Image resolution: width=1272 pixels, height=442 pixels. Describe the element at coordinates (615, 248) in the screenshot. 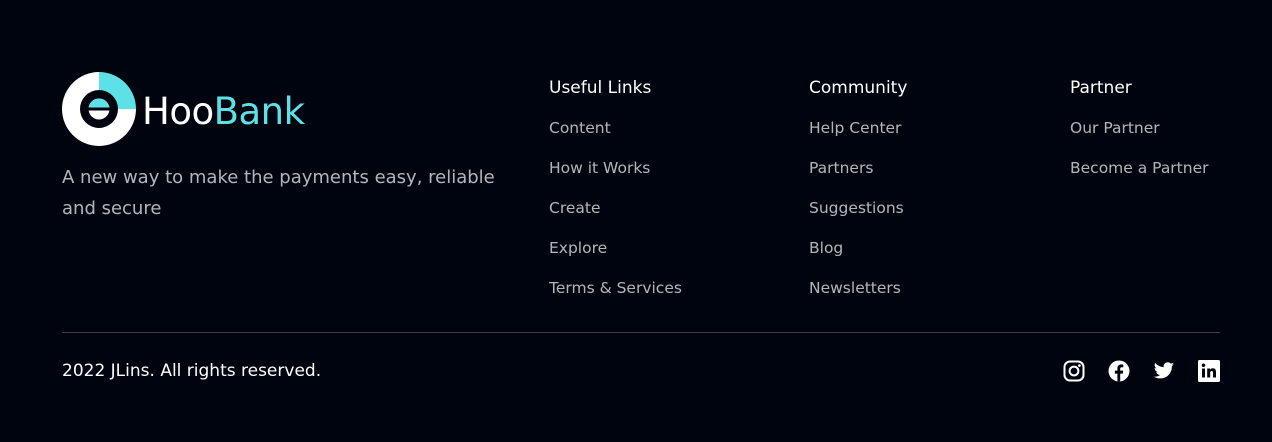

I see `footer-link-explore: Explore` at that location.